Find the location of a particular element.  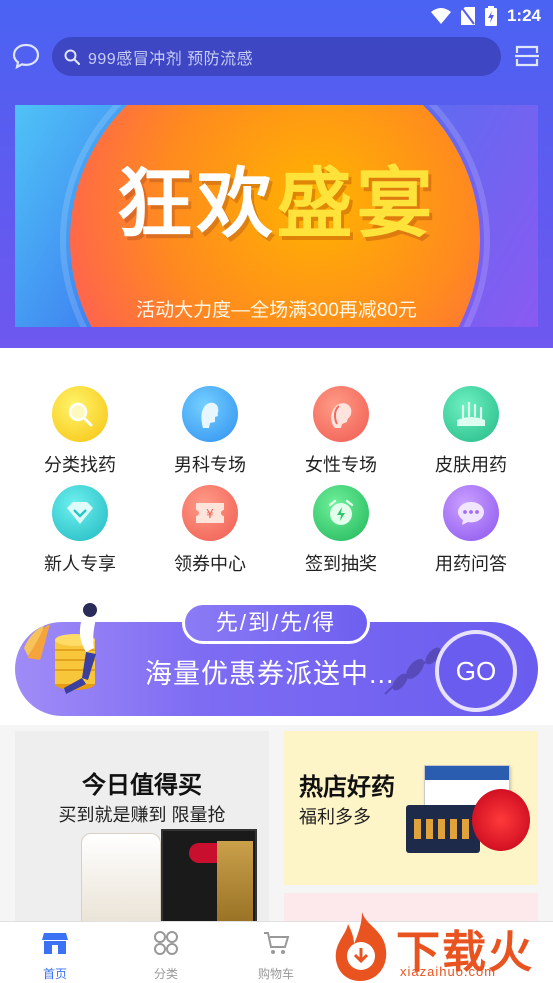

person-illustration-icon is located at coordinates (60, 648).